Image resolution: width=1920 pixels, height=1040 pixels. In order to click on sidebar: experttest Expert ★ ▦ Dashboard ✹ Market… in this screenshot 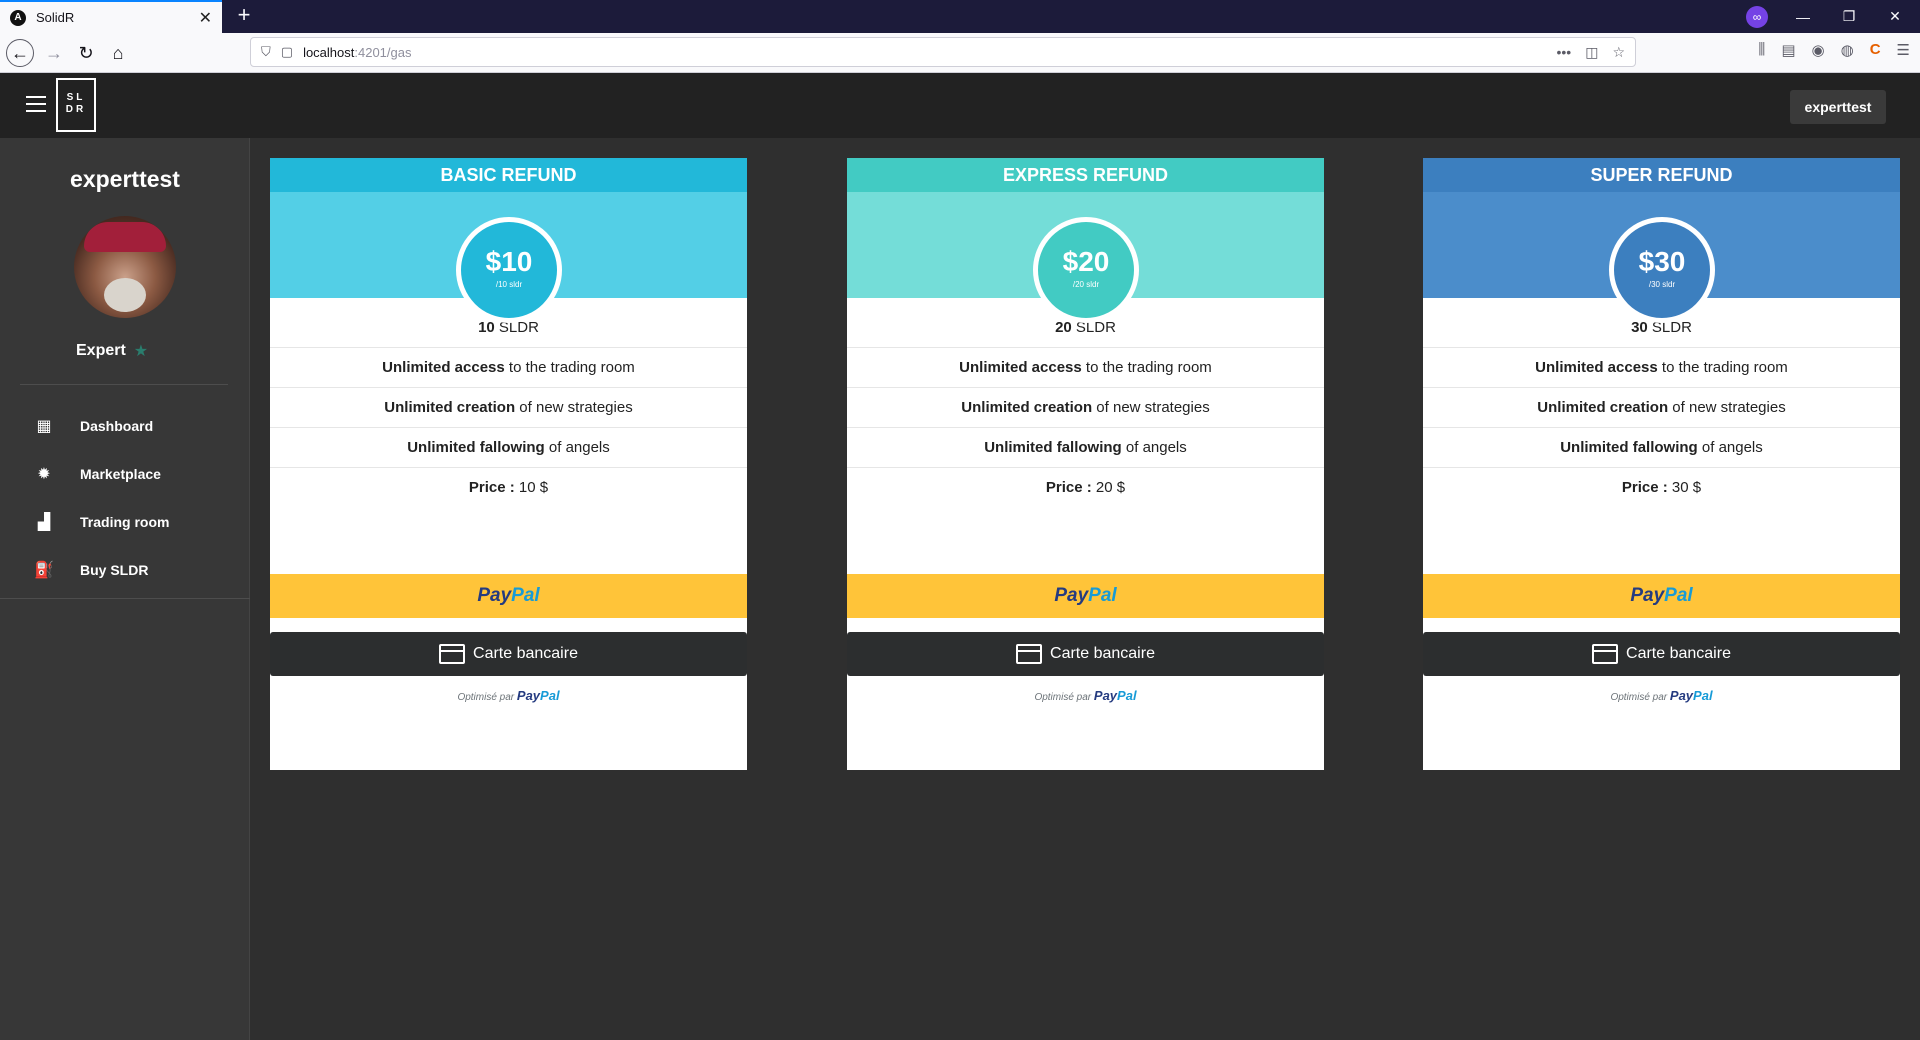, I will do `click(125, 589)`.